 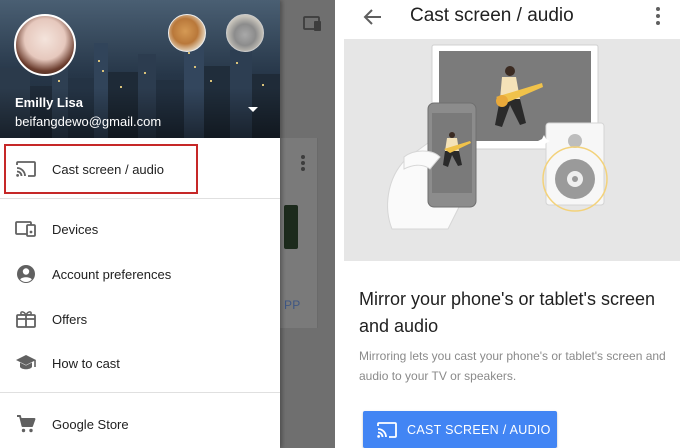 I want to click on secondary-account-avatar, so click(x=187, y=33).